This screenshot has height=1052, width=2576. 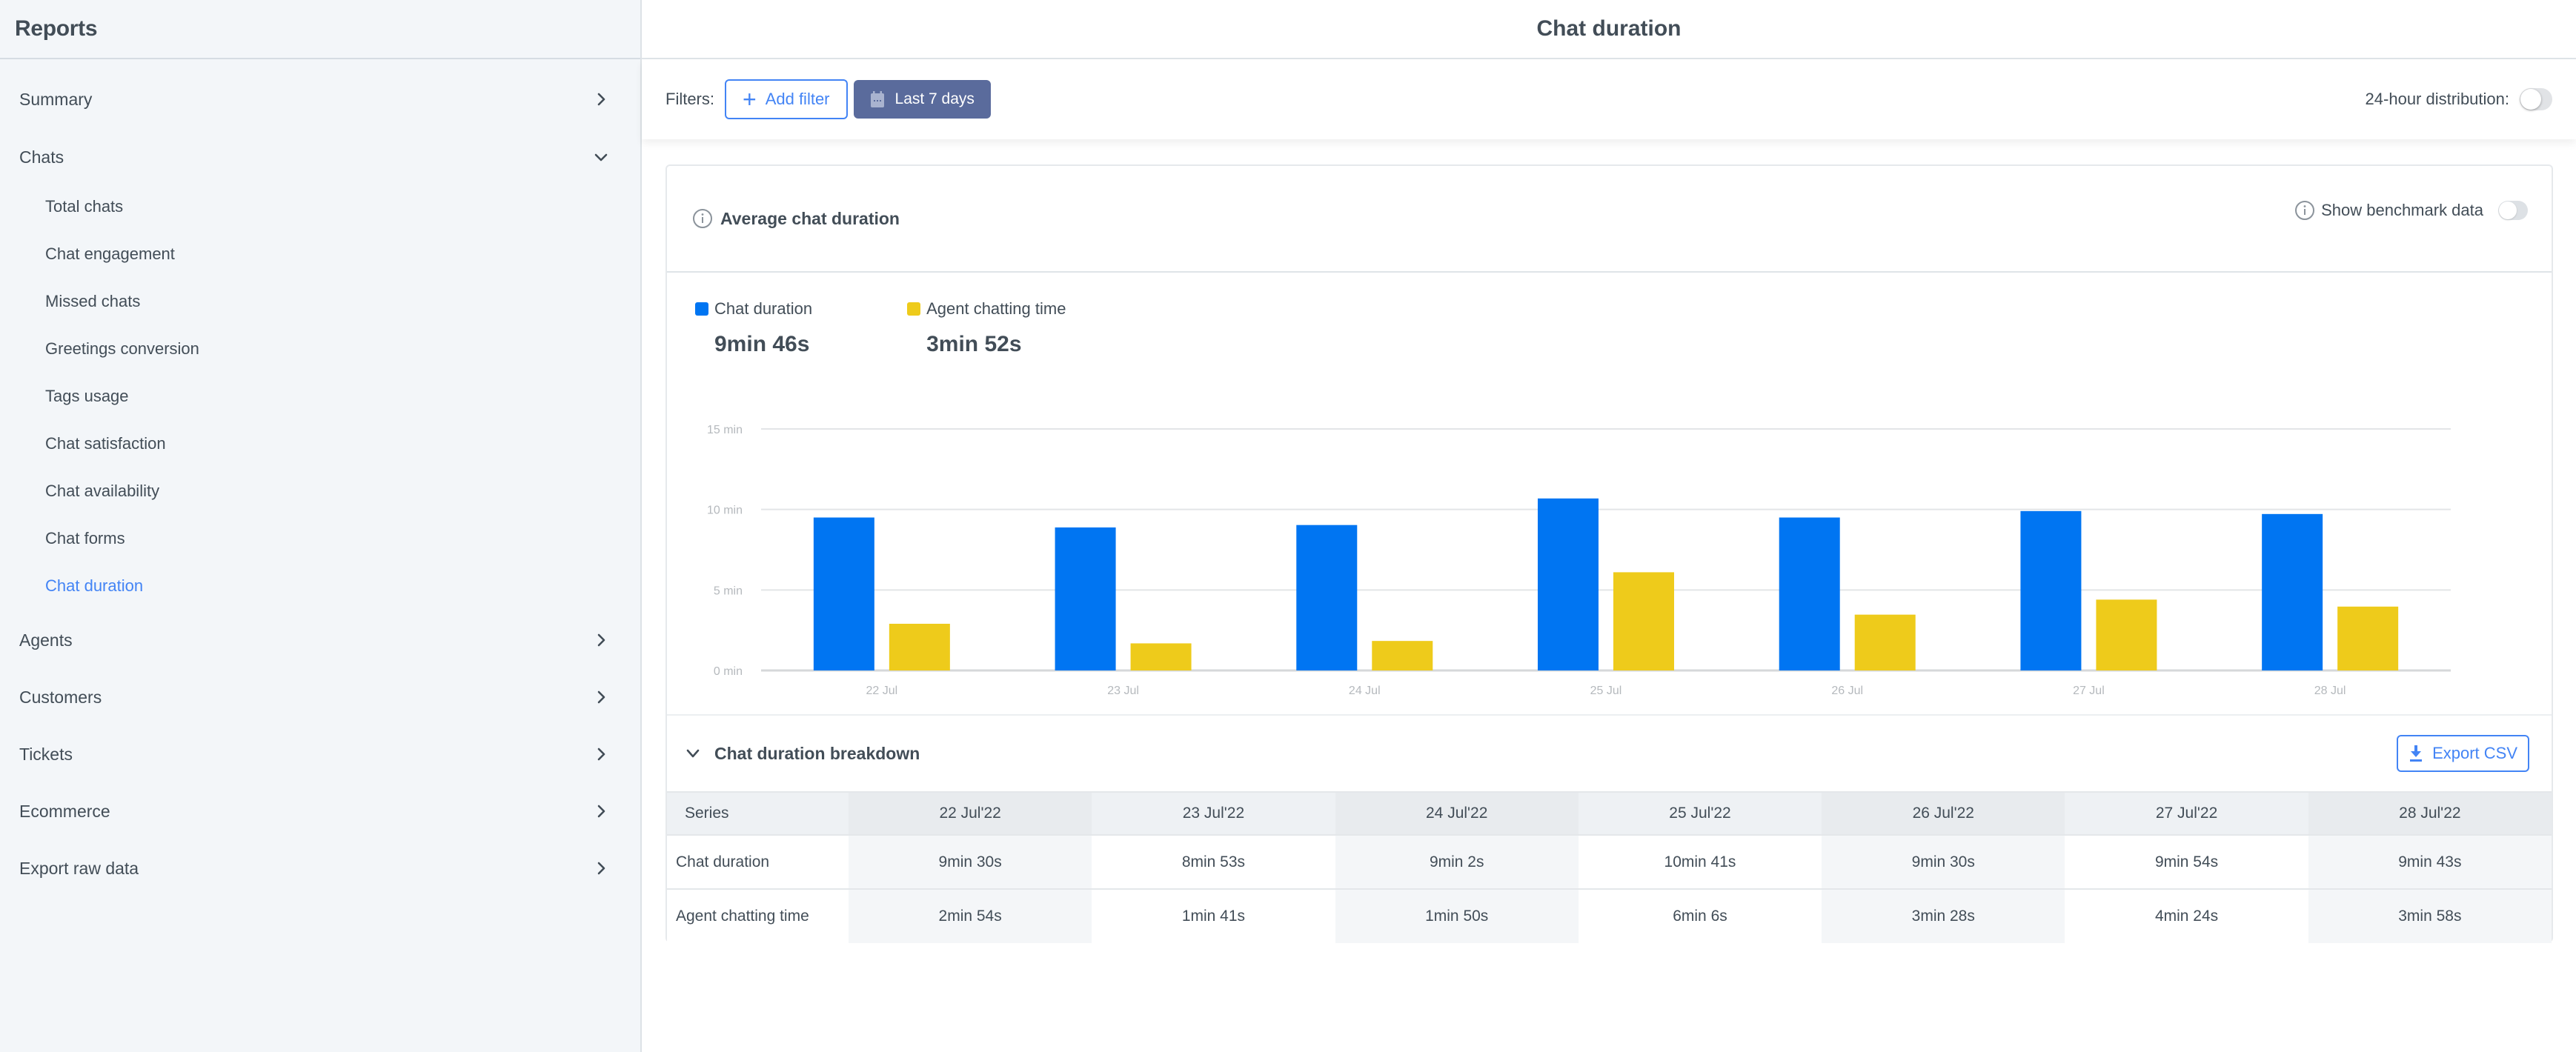 I want to click on bar-agent-chatting-time-27-jul, so click(x=2126, y=634).